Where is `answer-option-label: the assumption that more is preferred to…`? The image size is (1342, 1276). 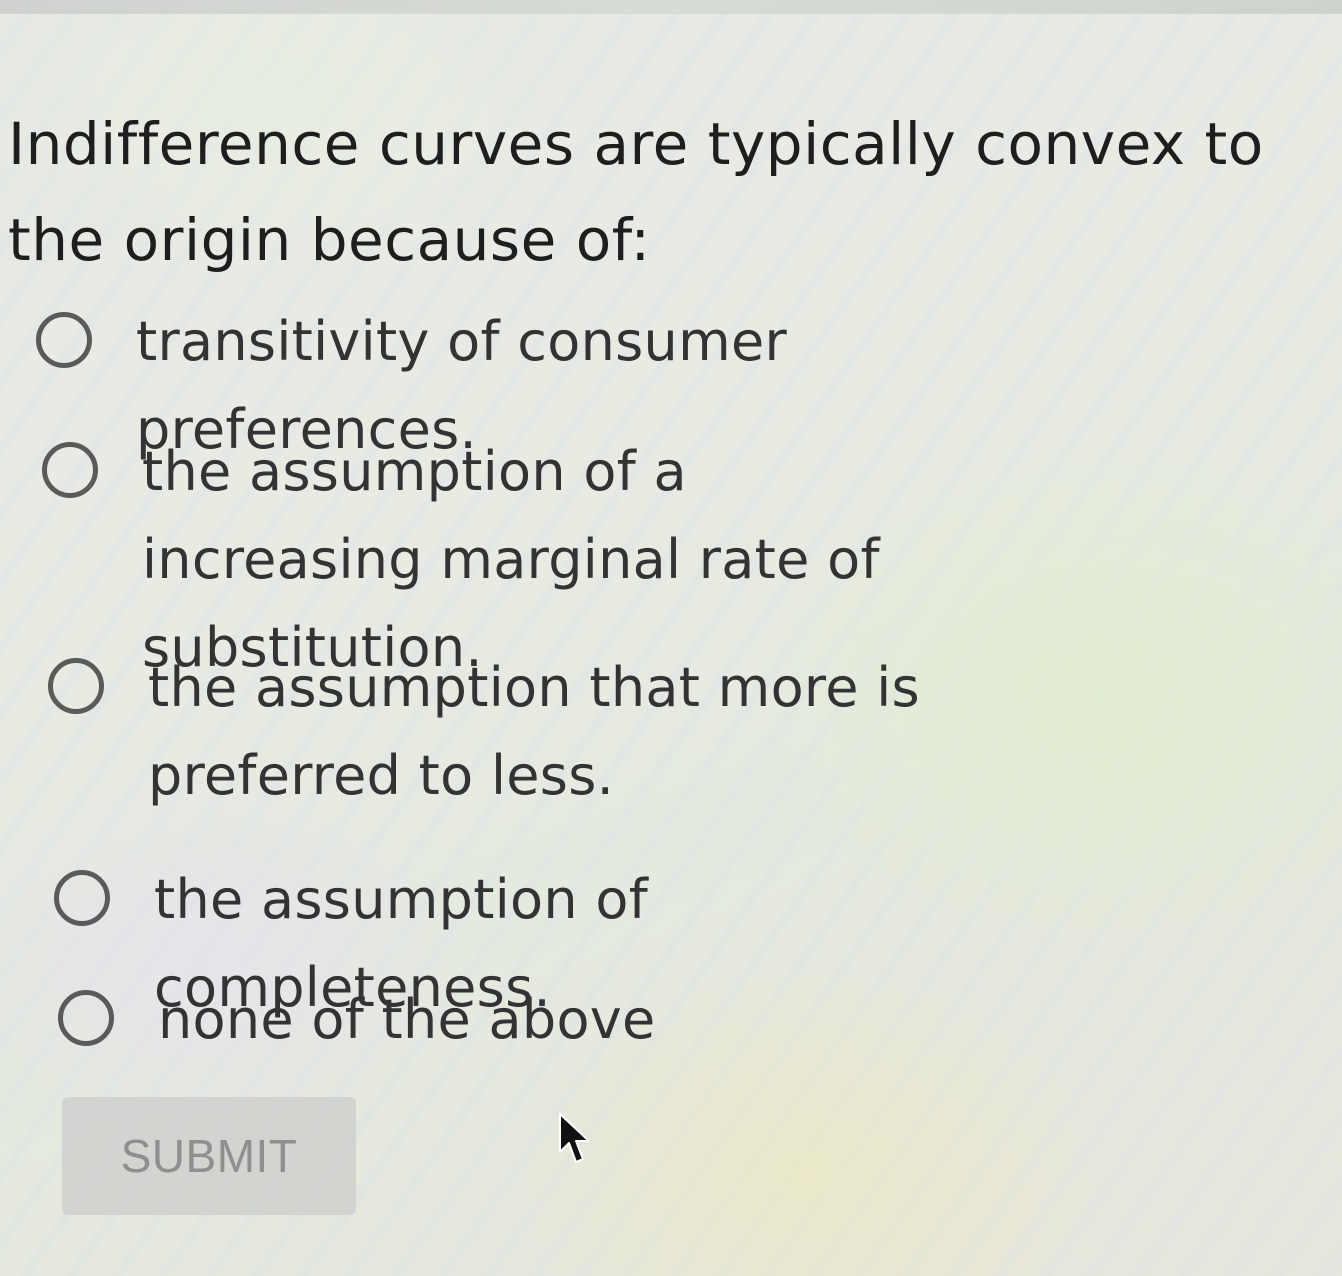
answer-option-label: the assumption that more is preferred to… is located at coordinates (534, 731).